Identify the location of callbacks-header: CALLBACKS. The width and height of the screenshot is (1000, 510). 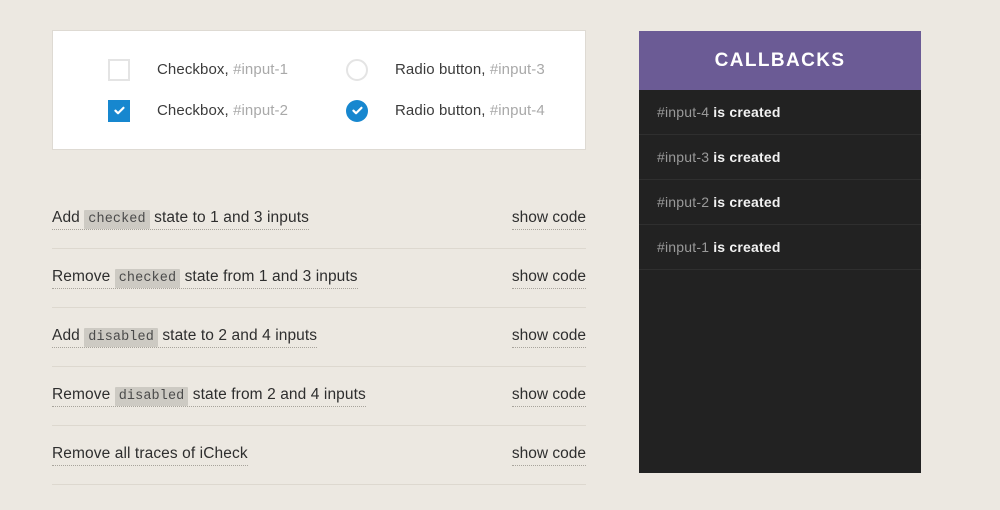
(780, 60).